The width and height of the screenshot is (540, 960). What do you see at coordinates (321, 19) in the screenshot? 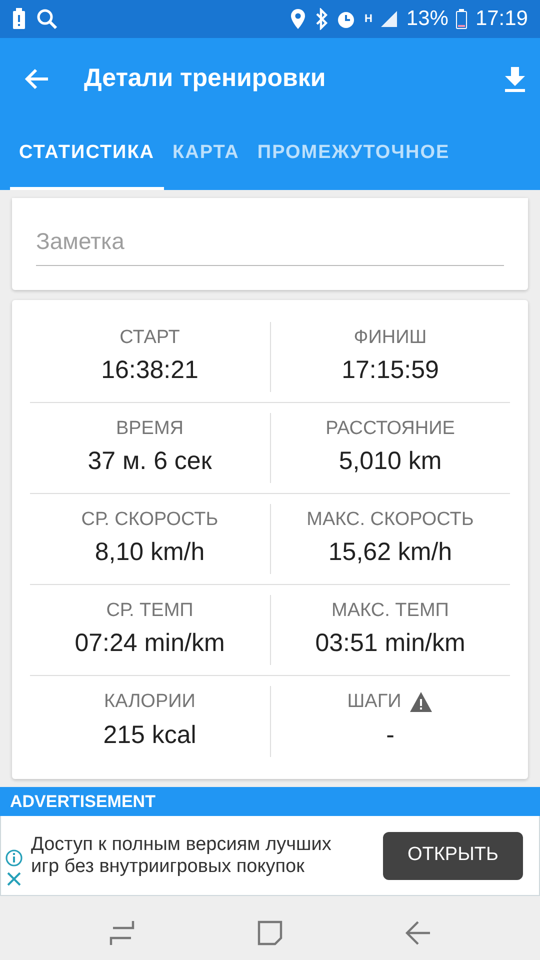
I see `bluetooth-icon` at bounding box center [321, 19].